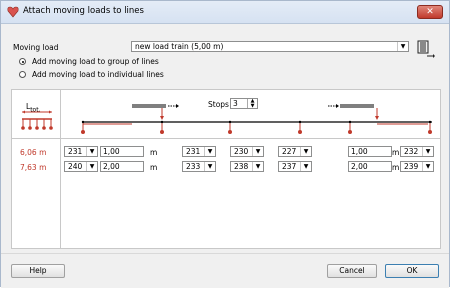 This screenshot has width=450, height=288. I want to click on moving-load-select: new load train (5,00 m) ▼, so click(270, 46).